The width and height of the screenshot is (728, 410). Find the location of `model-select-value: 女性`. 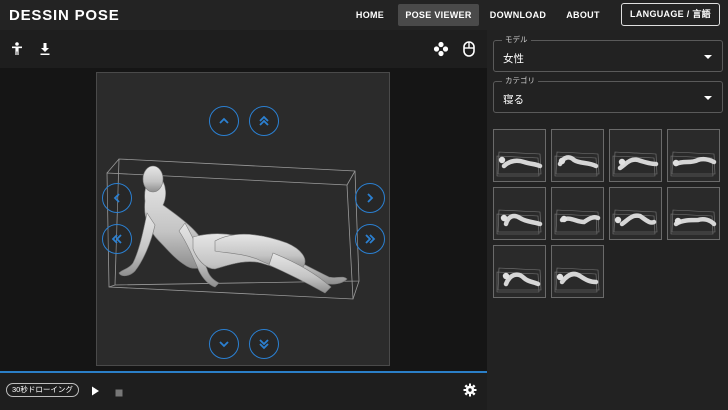

model-select-value: 女性 is located at coordinates (513, 59).